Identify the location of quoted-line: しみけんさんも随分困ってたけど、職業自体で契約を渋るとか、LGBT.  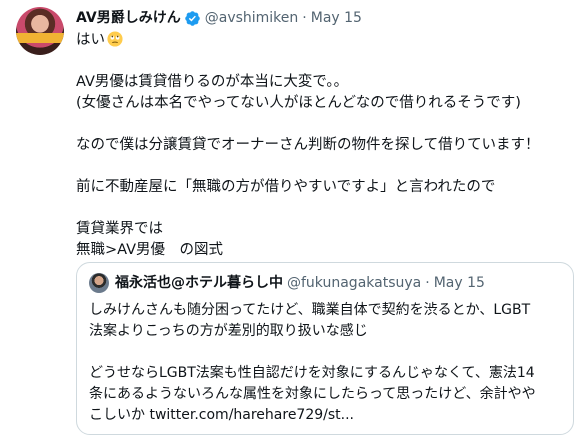
(310, 310).